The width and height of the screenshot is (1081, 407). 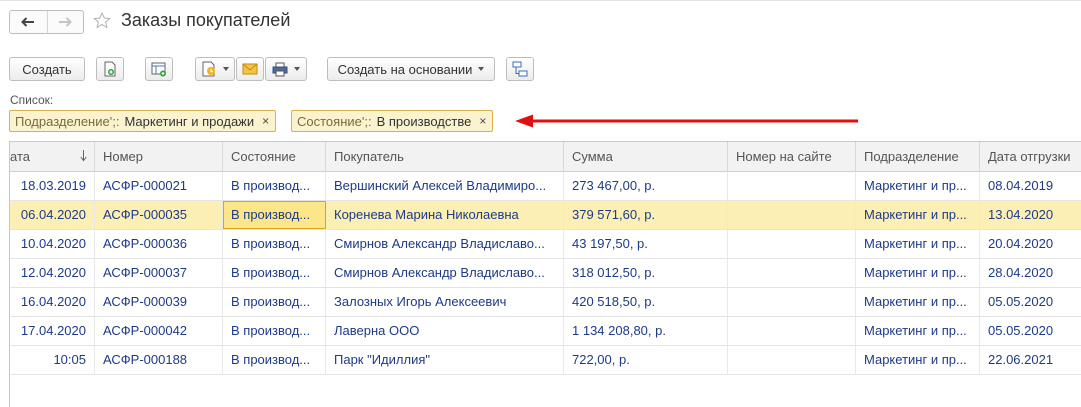 I want to click on copy-button, so click(x=110, y=69).